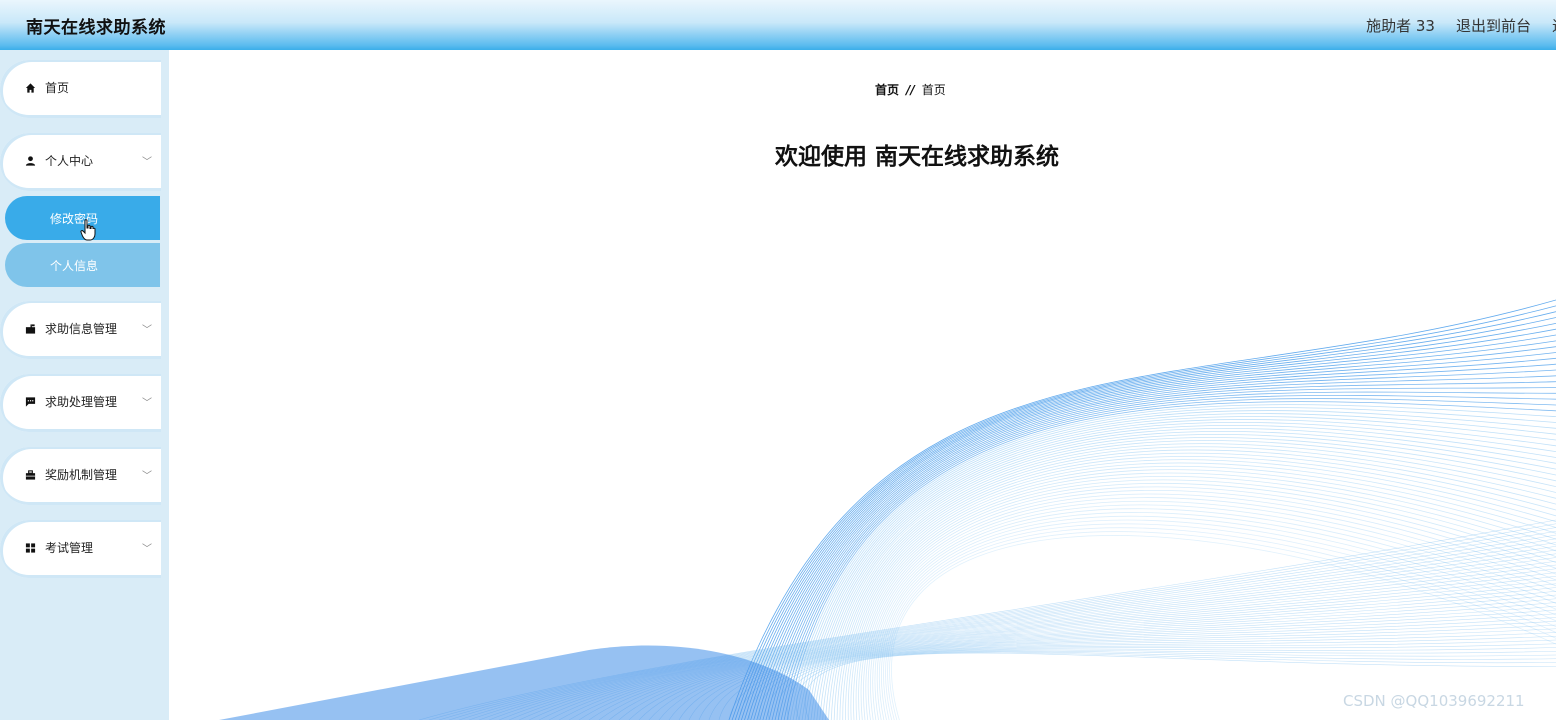  Describe the element at coordinates (80, 89) in the screenshot. I see `sidebar-item-home: 首页` at that location.